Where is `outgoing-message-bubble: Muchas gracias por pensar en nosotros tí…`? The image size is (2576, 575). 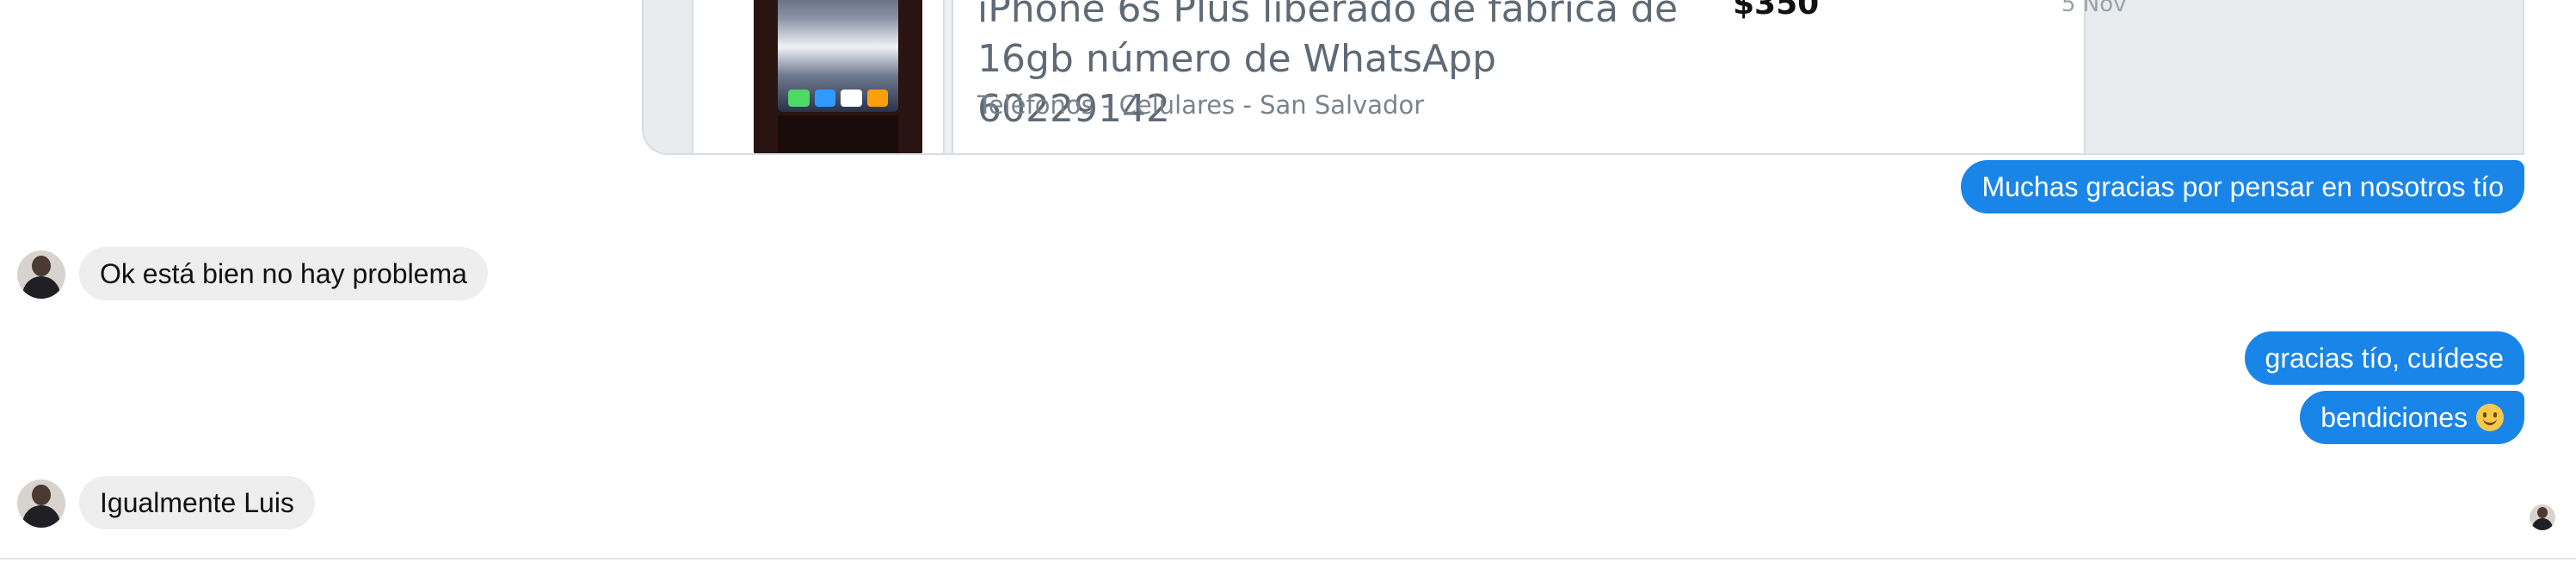 outgoing-message-bubble: Muchas gracias por pensar en nosotros tí… is located at coordinates (2243, 186).